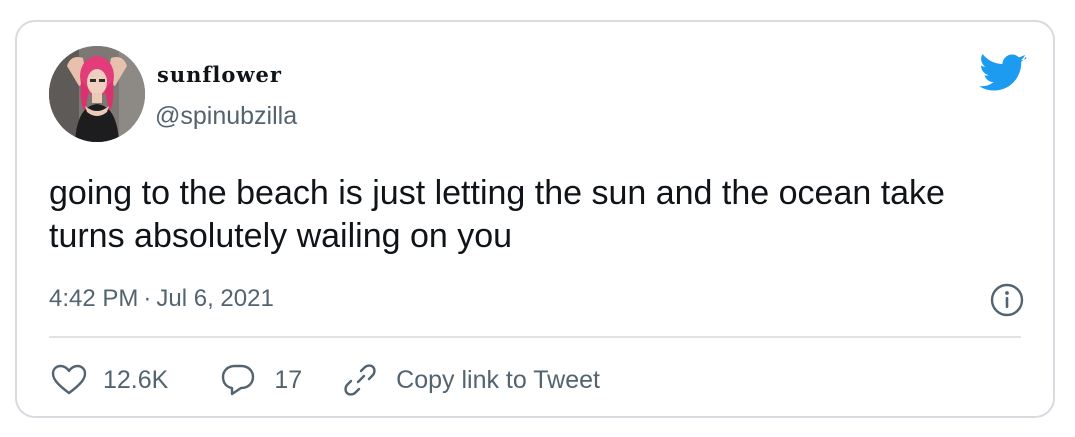  I want to click on avatar, so click(97, 94).